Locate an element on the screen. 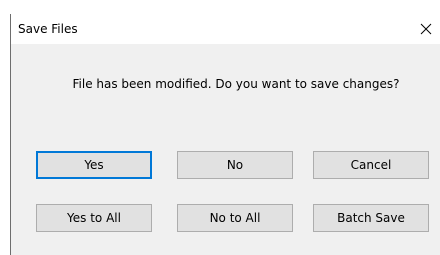 This screenshot has width=440, height=255. yes-button: Yes is located at coordinates (94, 165).